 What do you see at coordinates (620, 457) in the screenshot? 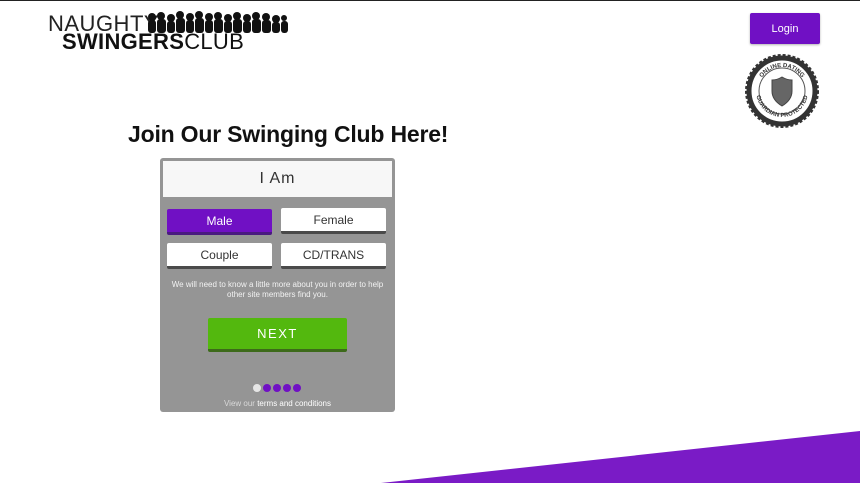
I see `purple-decorative-band` at bounding box center [620, 457].